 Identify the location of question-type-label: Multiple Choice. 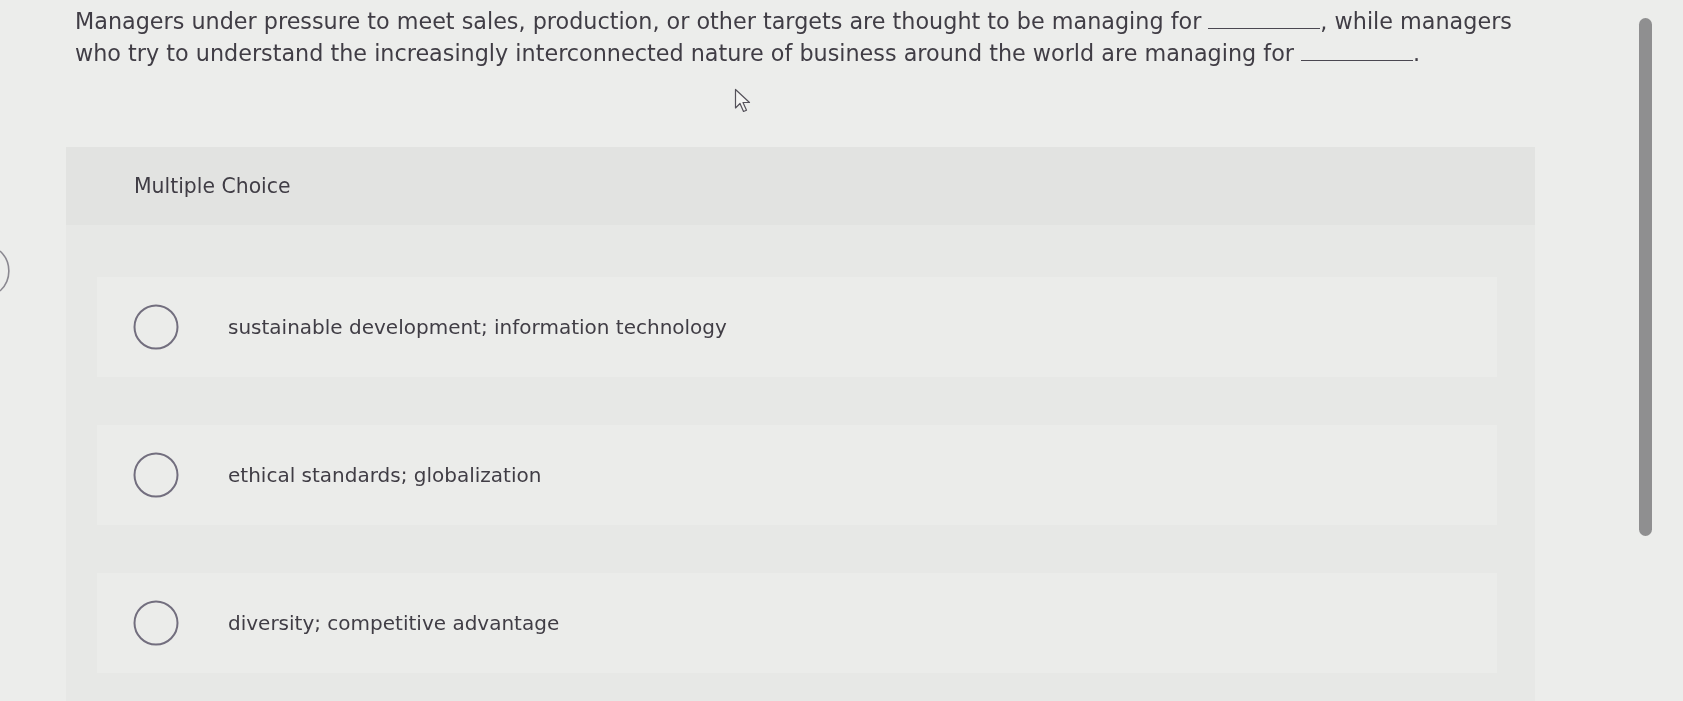
(212, 186).